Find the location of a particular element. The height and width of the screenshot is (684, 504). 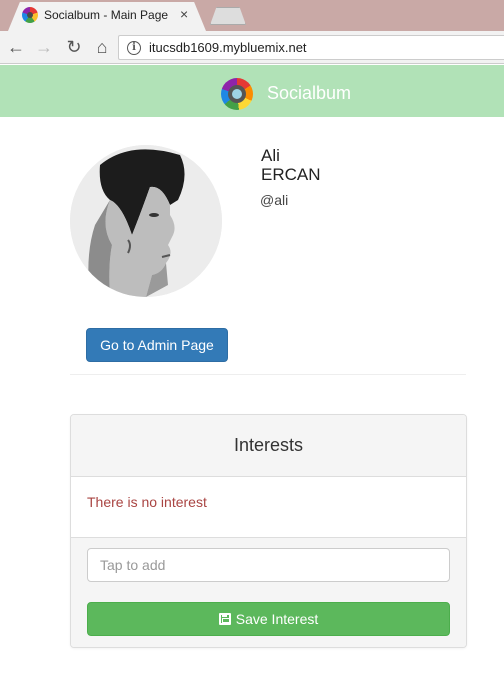

site-navbar: Socialbum is located at coordinates (252, 91).